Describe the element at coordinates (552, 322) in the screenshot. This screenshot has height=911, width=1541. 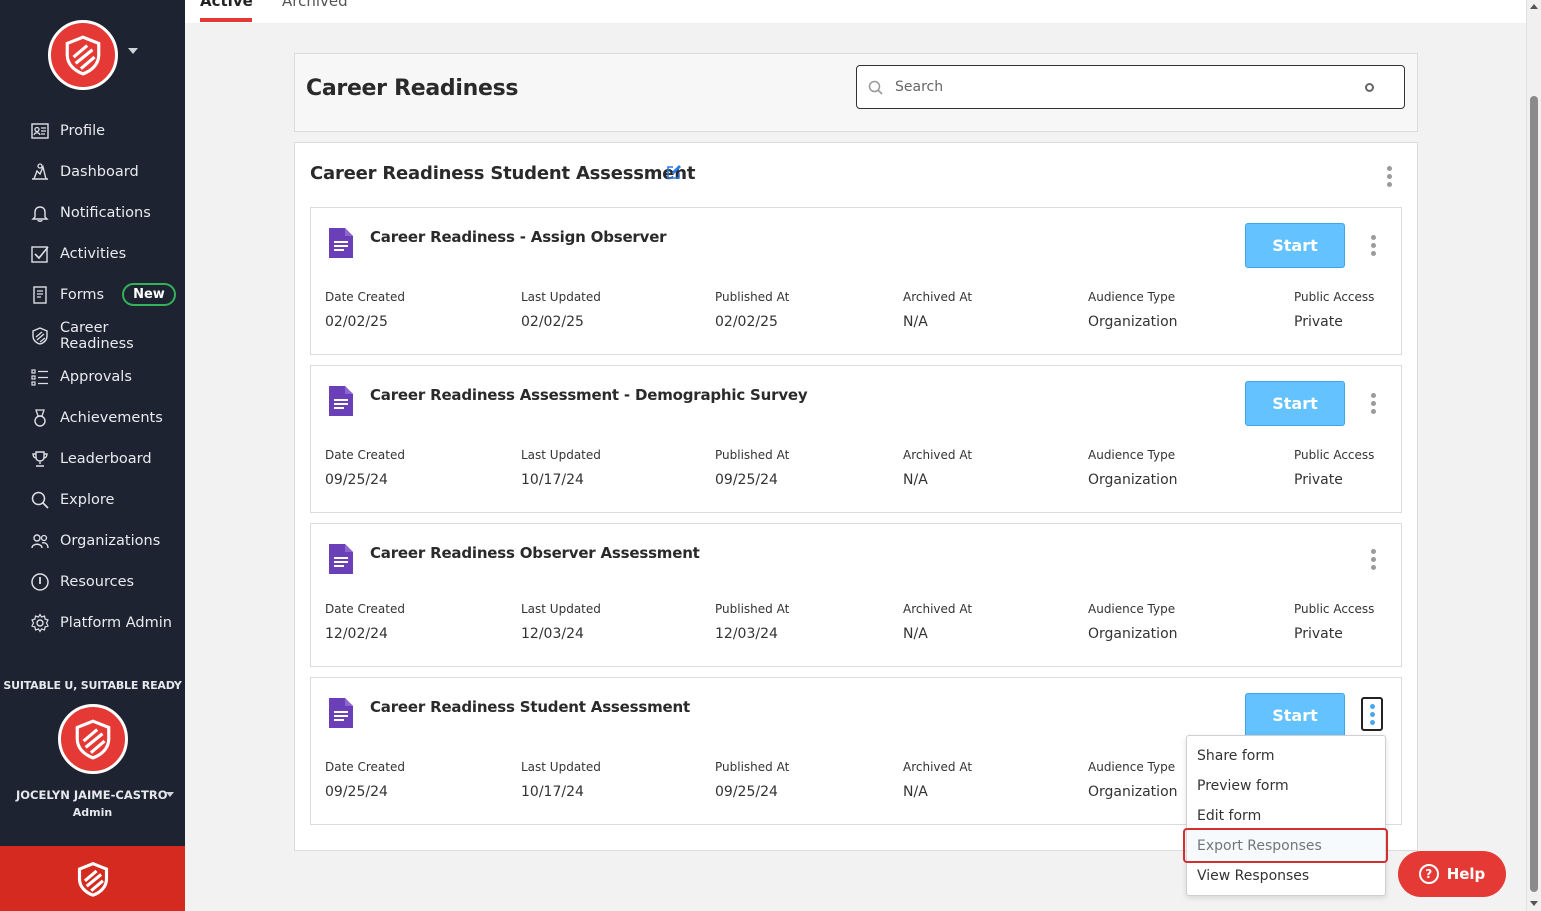
I see `last-updated-value: 02/02/25` at that location.